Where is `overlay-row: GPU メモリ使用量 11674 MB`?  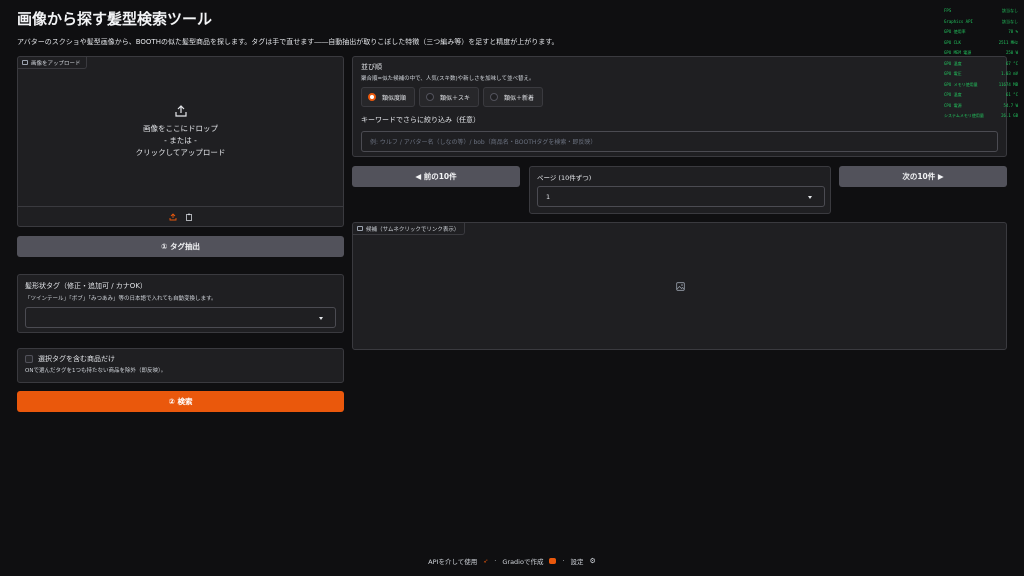 overlay-row: GPU メモリ使用量 11674 MB is located at coordinates (981, 85).